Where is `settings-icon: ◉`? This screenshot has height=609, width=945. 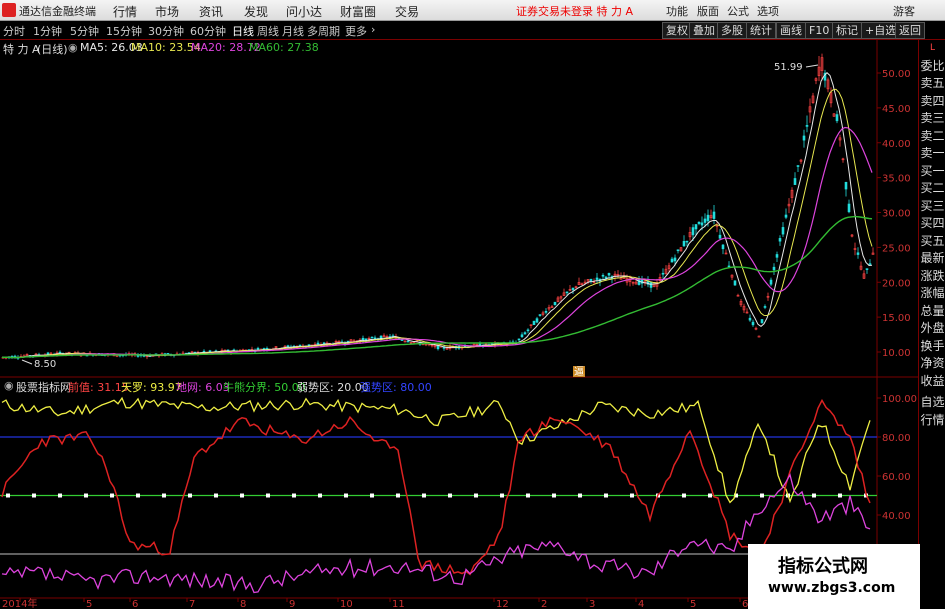 settings-icon: ◉ is located at coordinates (73, 47).